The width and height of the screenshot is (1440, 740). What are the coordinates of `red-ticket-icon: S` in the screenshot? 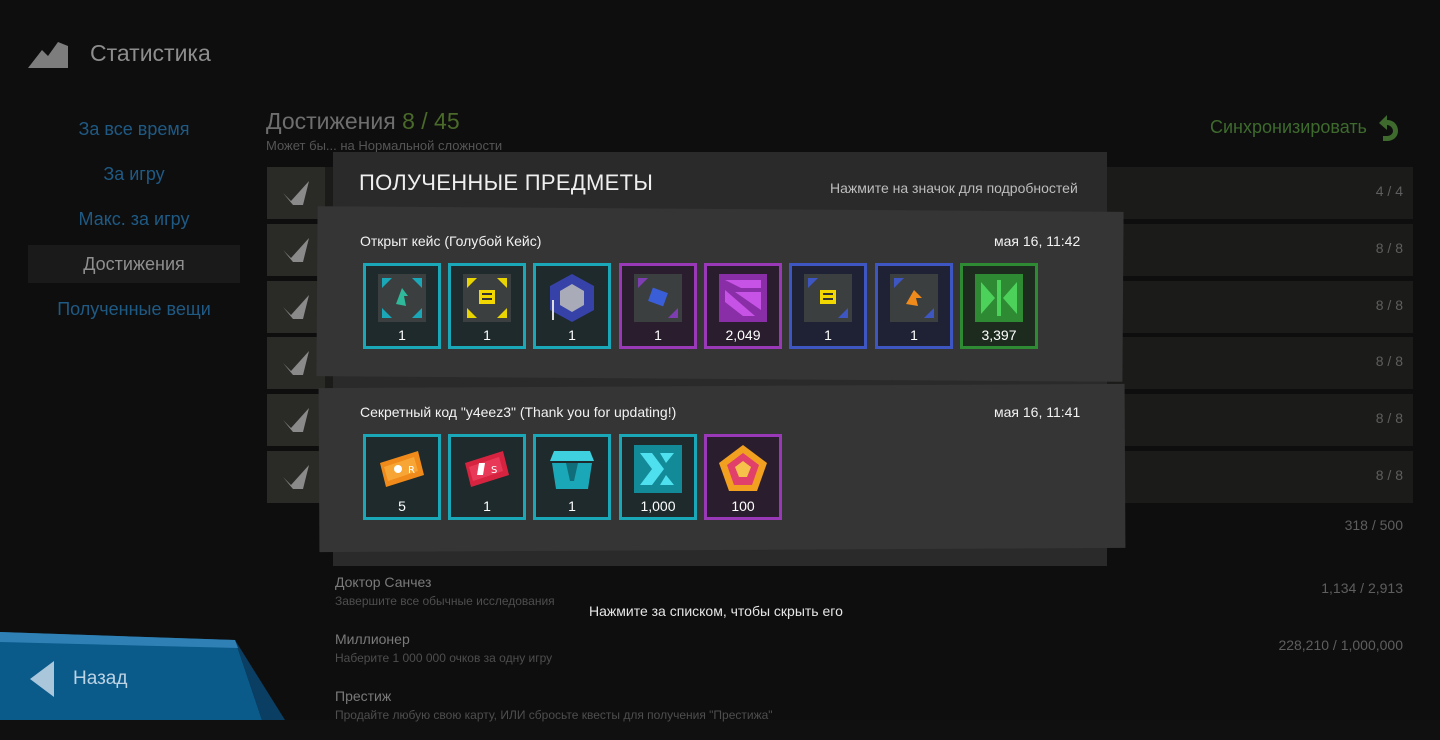 It's located at (487, 469).